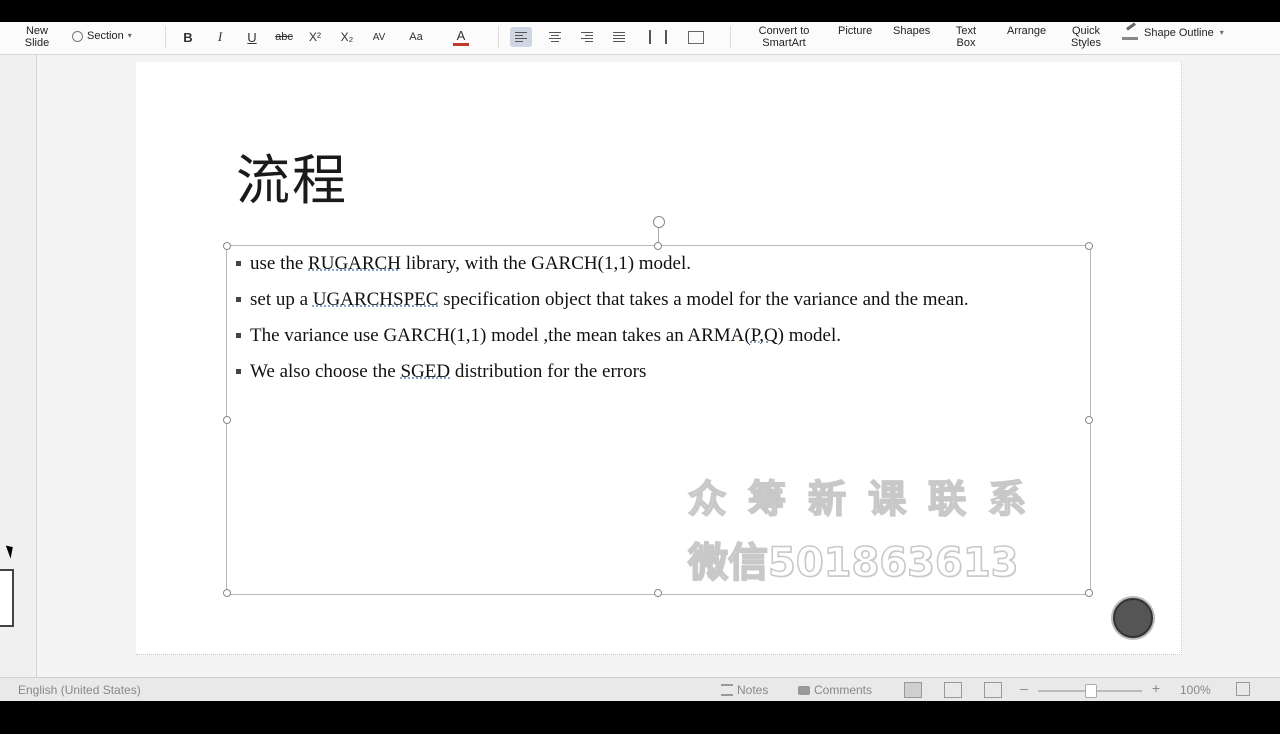 The image size is (1280, 734). What do you see at coordinates (325, 371) in the screenshot?
I see `bullet-text: We also choose the` at bounding box center [325, 371].